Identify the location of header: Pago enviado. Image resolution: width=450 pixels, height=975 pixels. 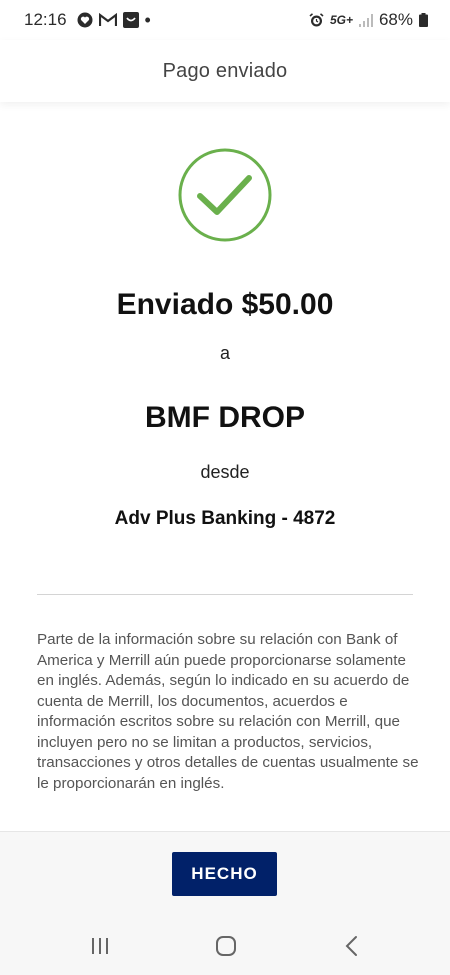
(225, 71).